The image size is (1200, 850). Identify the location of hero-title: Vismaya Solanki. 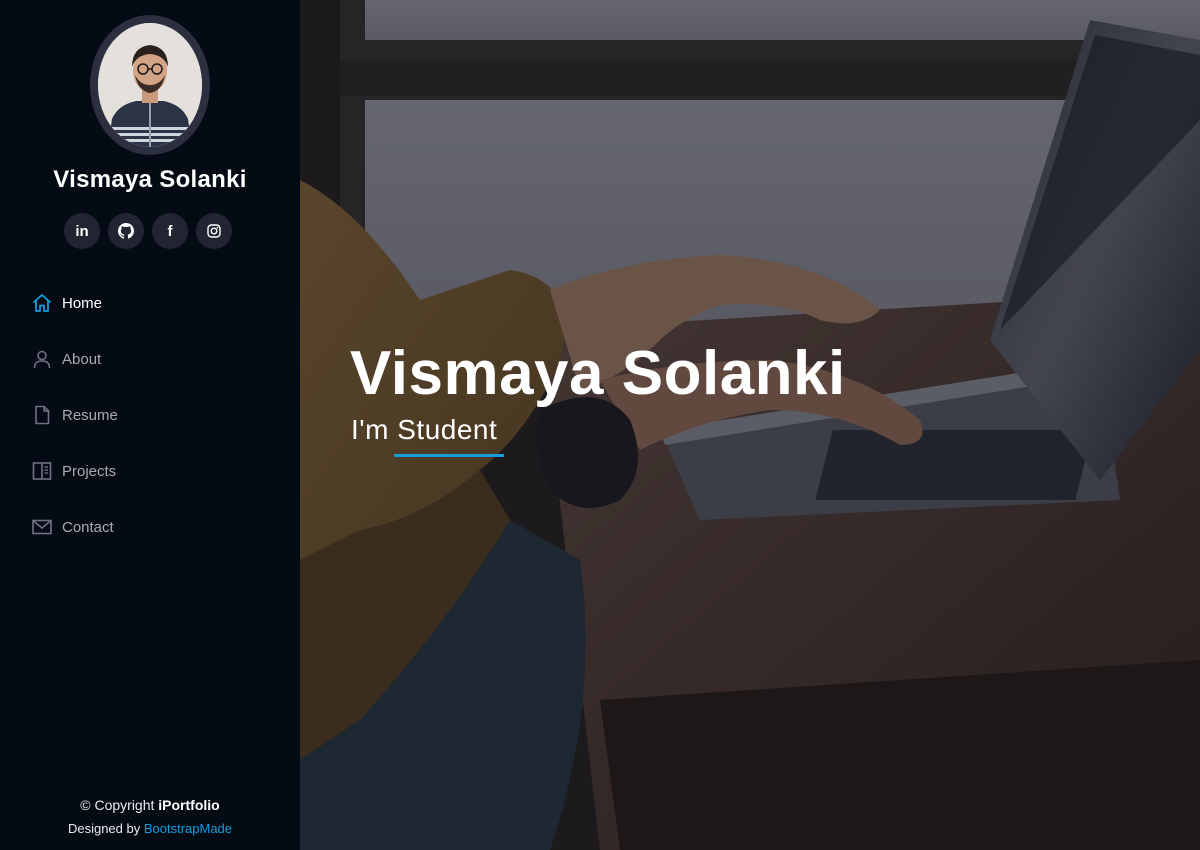
(598, 373).